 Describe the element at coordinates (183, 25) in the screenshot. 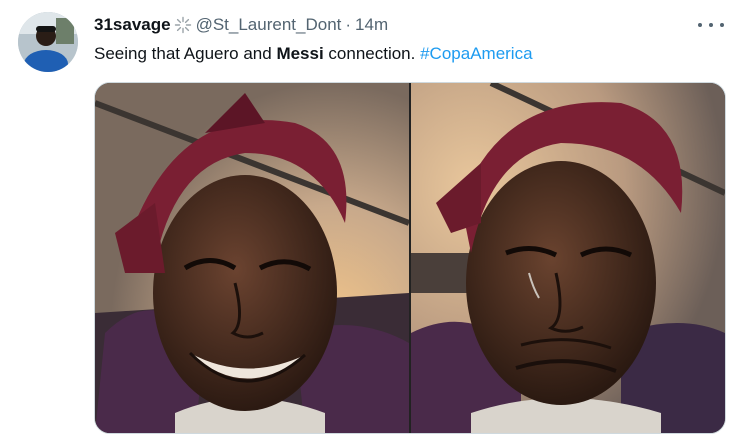

I see `sparkle-emoji-icon` at that location.